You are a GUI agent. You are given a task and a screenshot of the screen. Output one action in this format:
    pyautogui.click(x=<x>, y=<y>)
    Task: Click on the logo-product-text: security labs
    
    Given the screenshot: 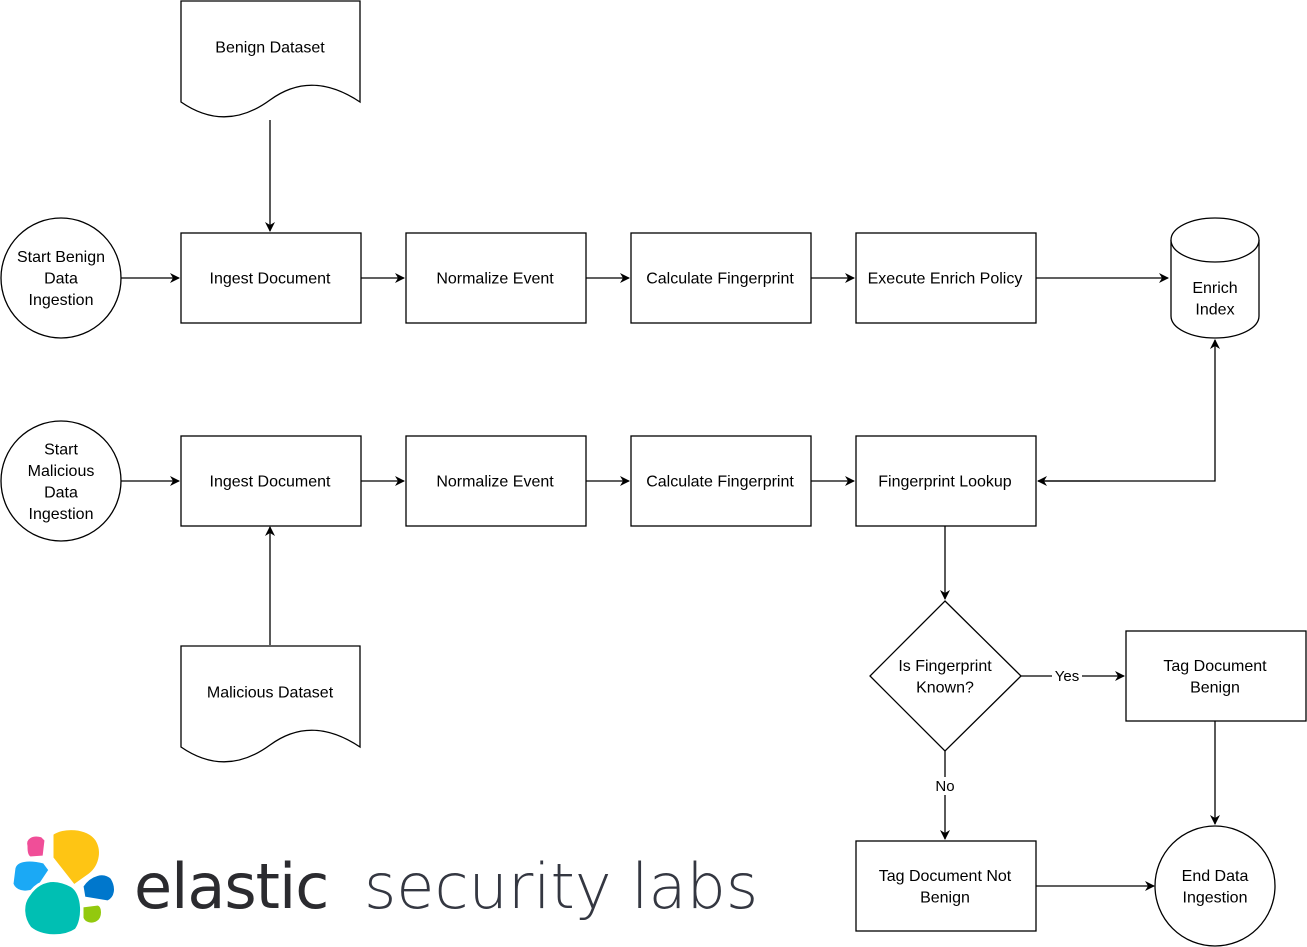 What is the action you would take?
    pyautogui.click(x=561, y=886)
    